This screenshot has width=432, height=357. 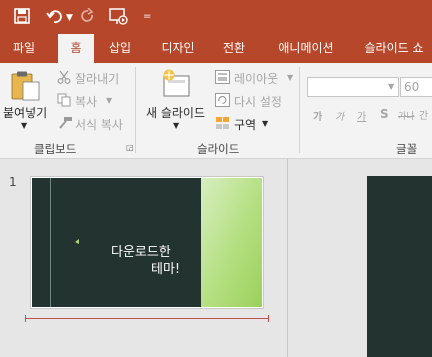 I want to click on undo-dropdown-icon: ▼, so click(x=69, y=18).